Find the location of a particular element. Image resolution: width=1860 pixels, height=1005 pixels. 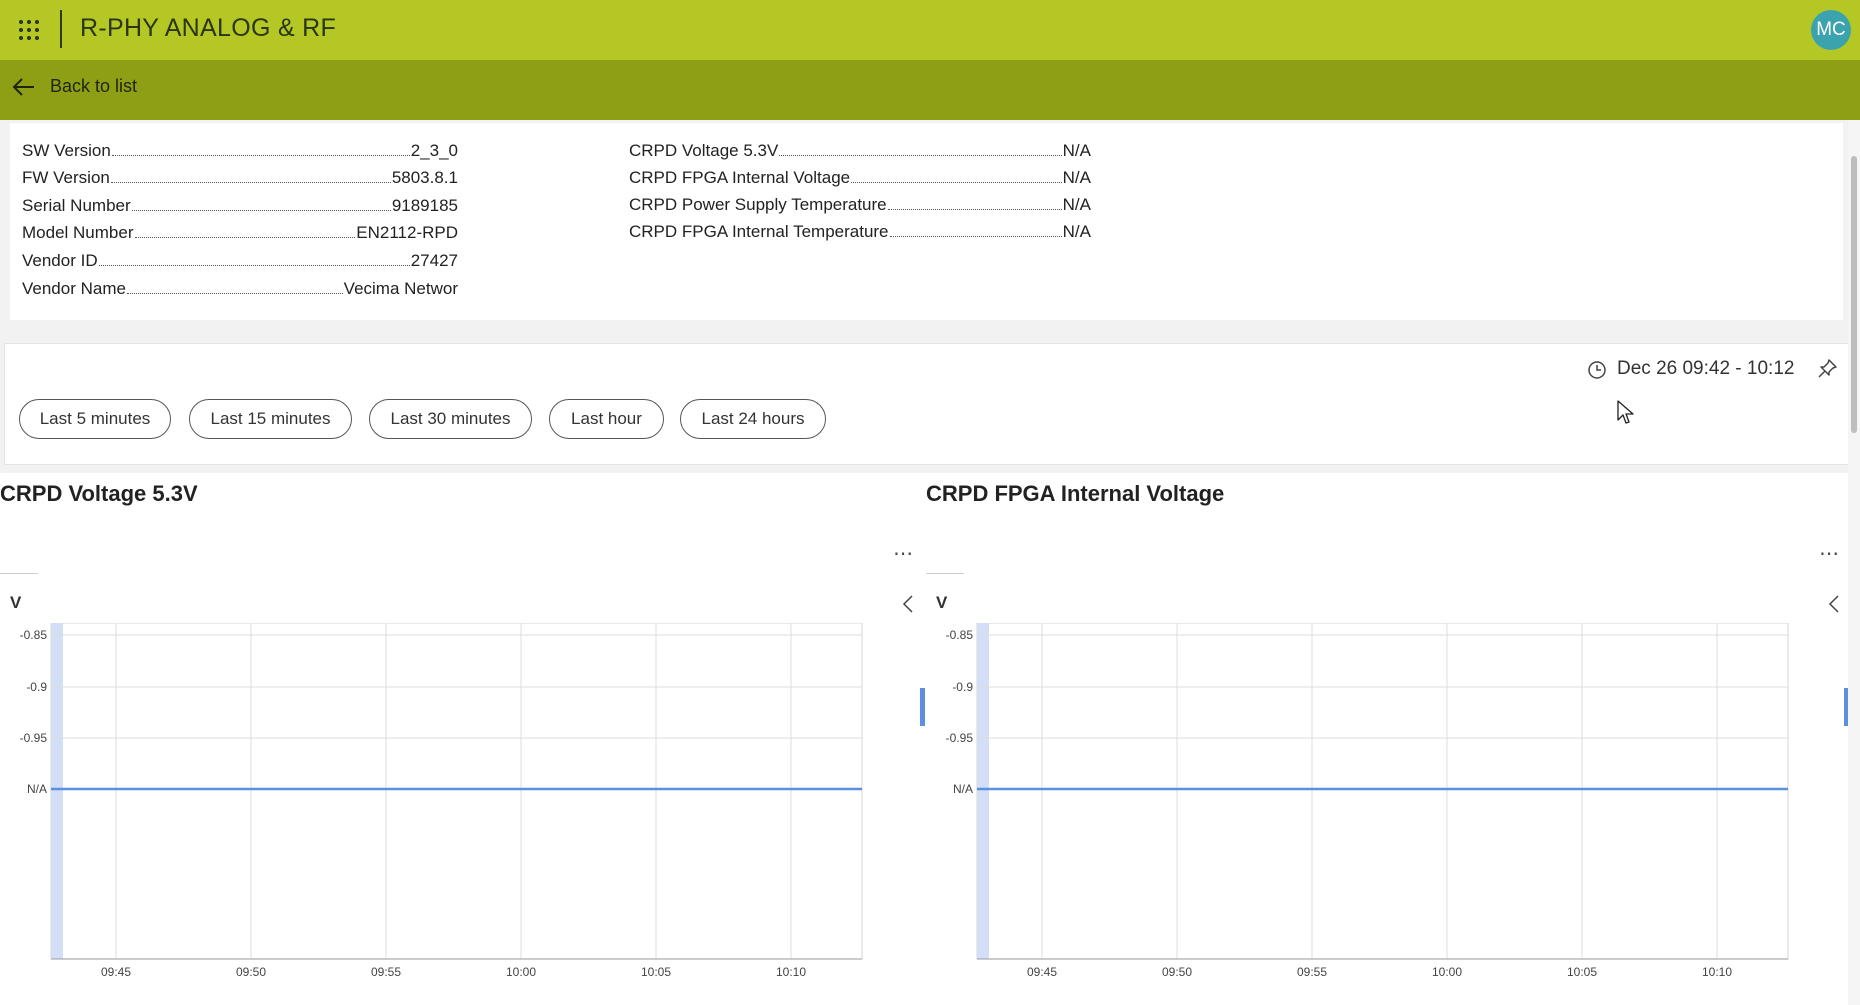

info-row-model-number: Model Number EN2112-RPD is located at coordinates (240, 232).